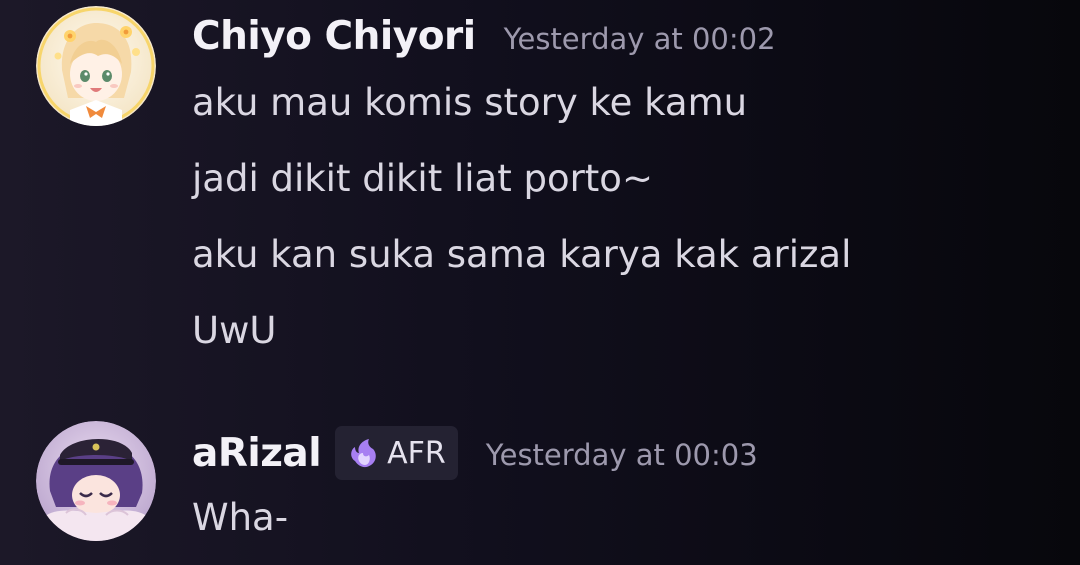  Describe the element at coordinates (363, 453) in the screenshot. I see `purple-flame-icon` at that location.